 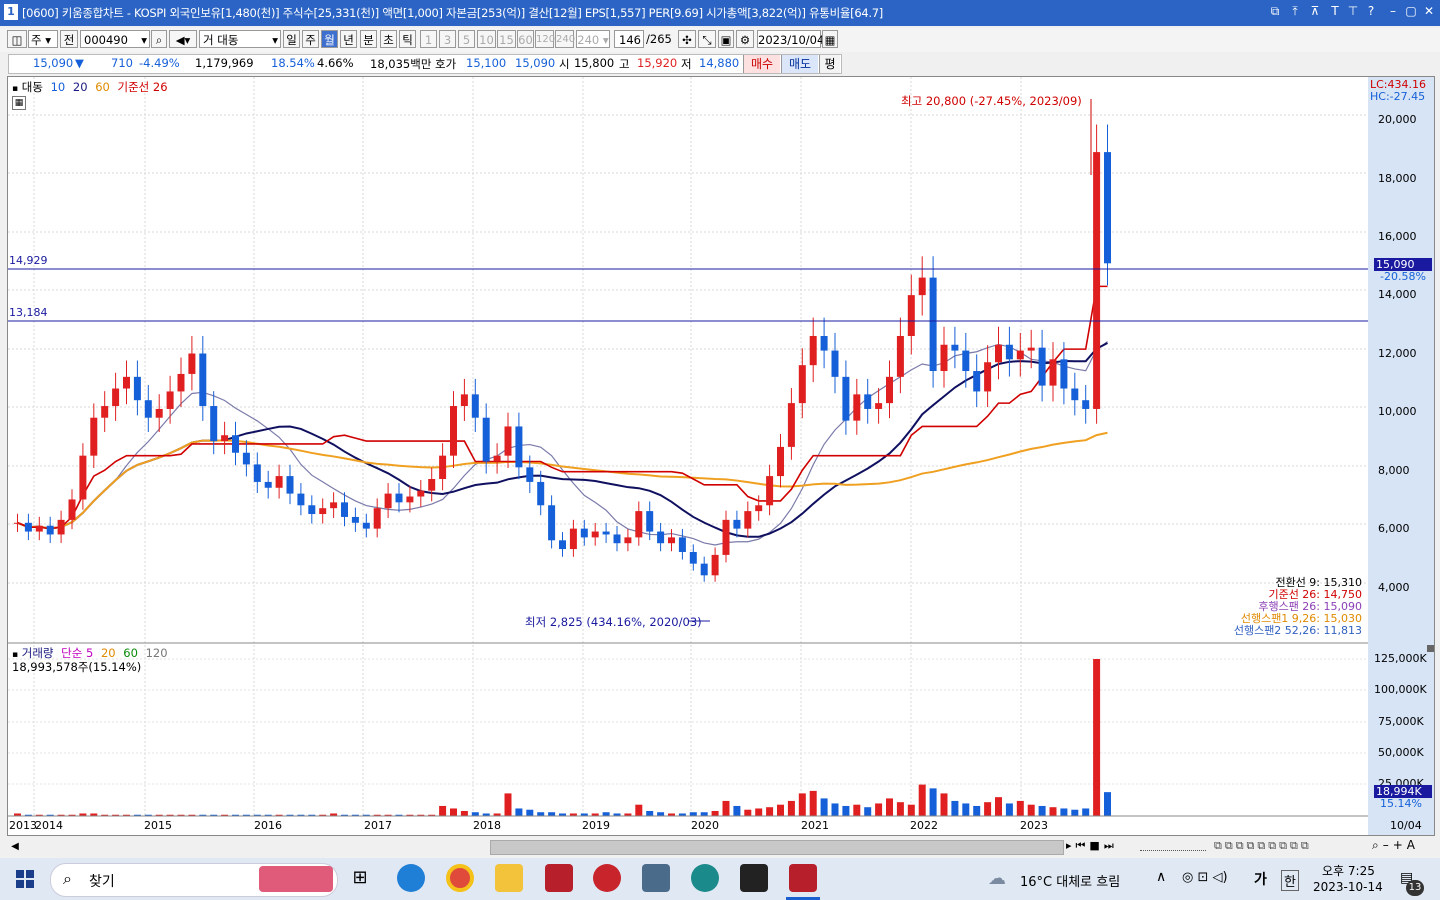 What do you see at coordinates (687, 39) in the screenshot?
I see `crosshair-icon: ✣` at bounding box center [687, 39].